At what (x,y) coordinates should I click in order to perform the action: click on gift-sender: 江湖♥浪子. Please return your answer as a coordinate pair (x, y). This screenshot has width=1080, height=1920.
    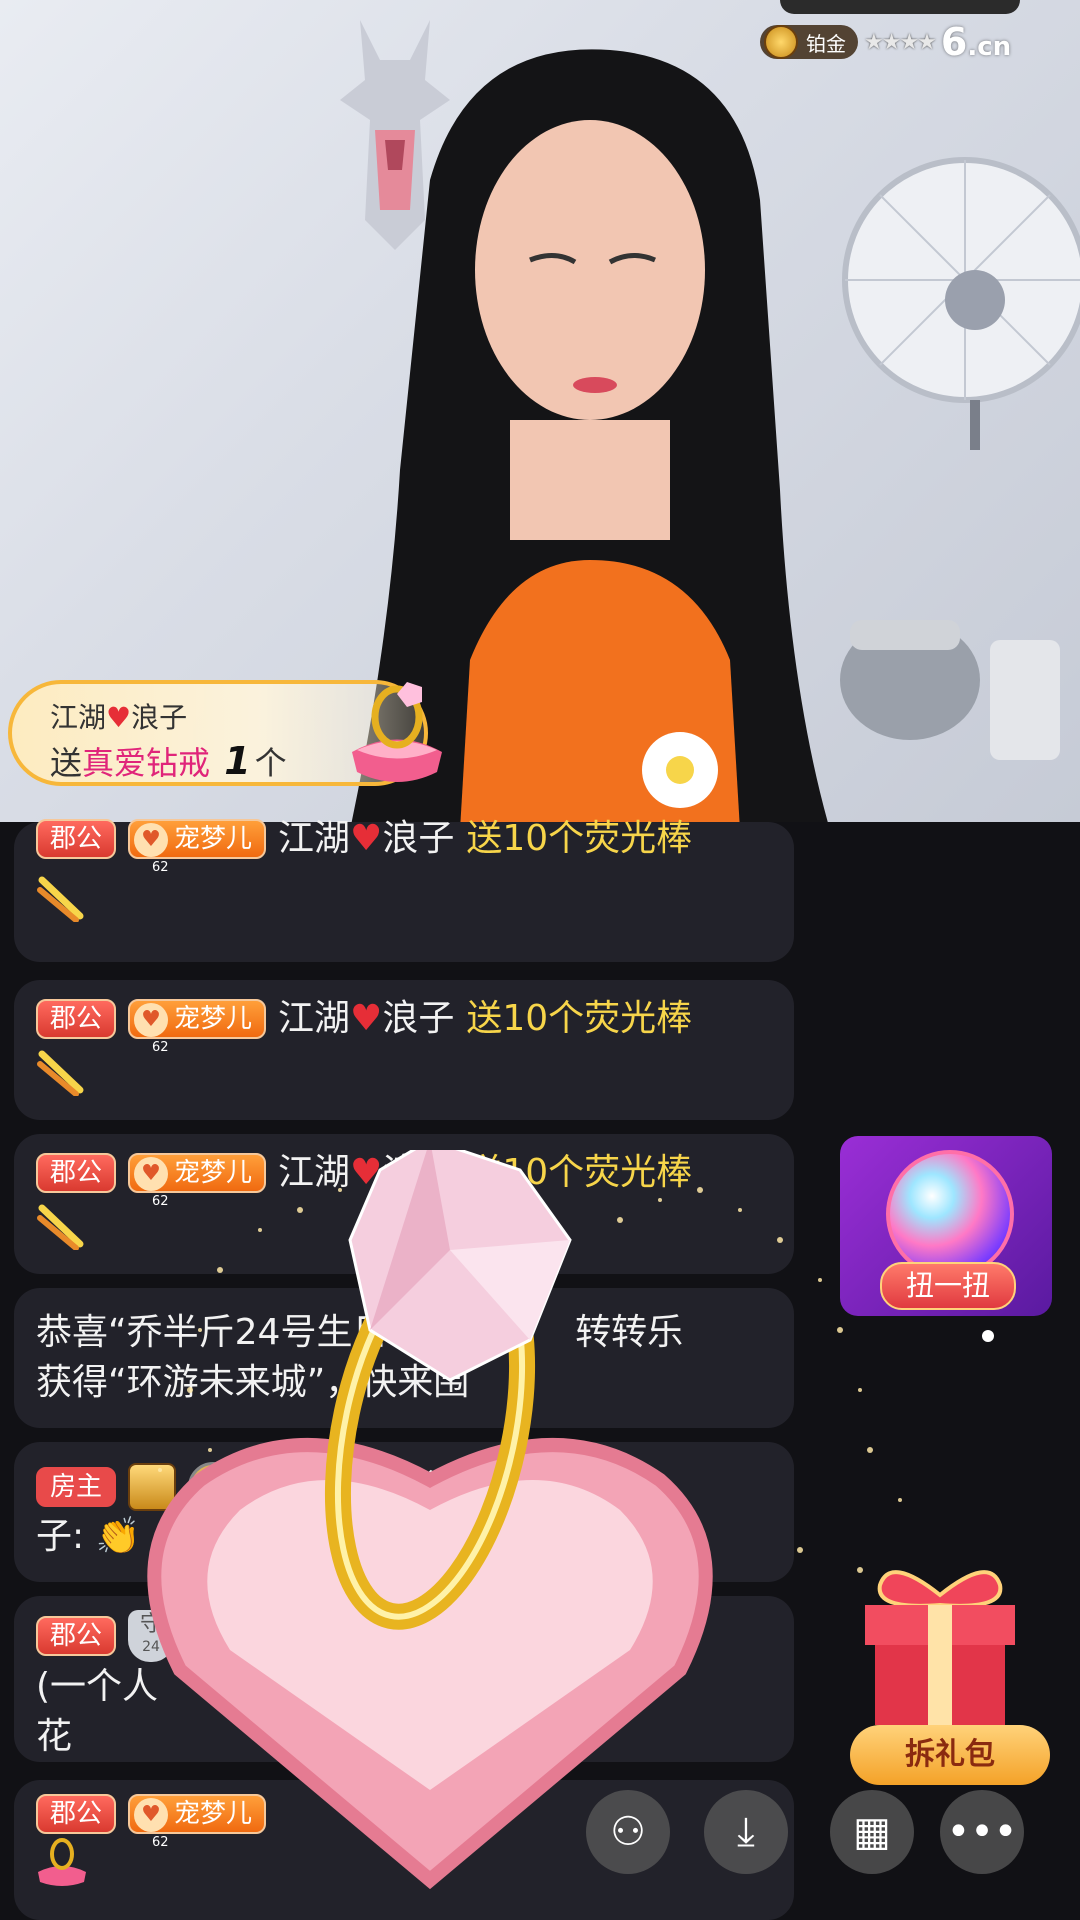
    Looking at the image, I should click on (118, 716).